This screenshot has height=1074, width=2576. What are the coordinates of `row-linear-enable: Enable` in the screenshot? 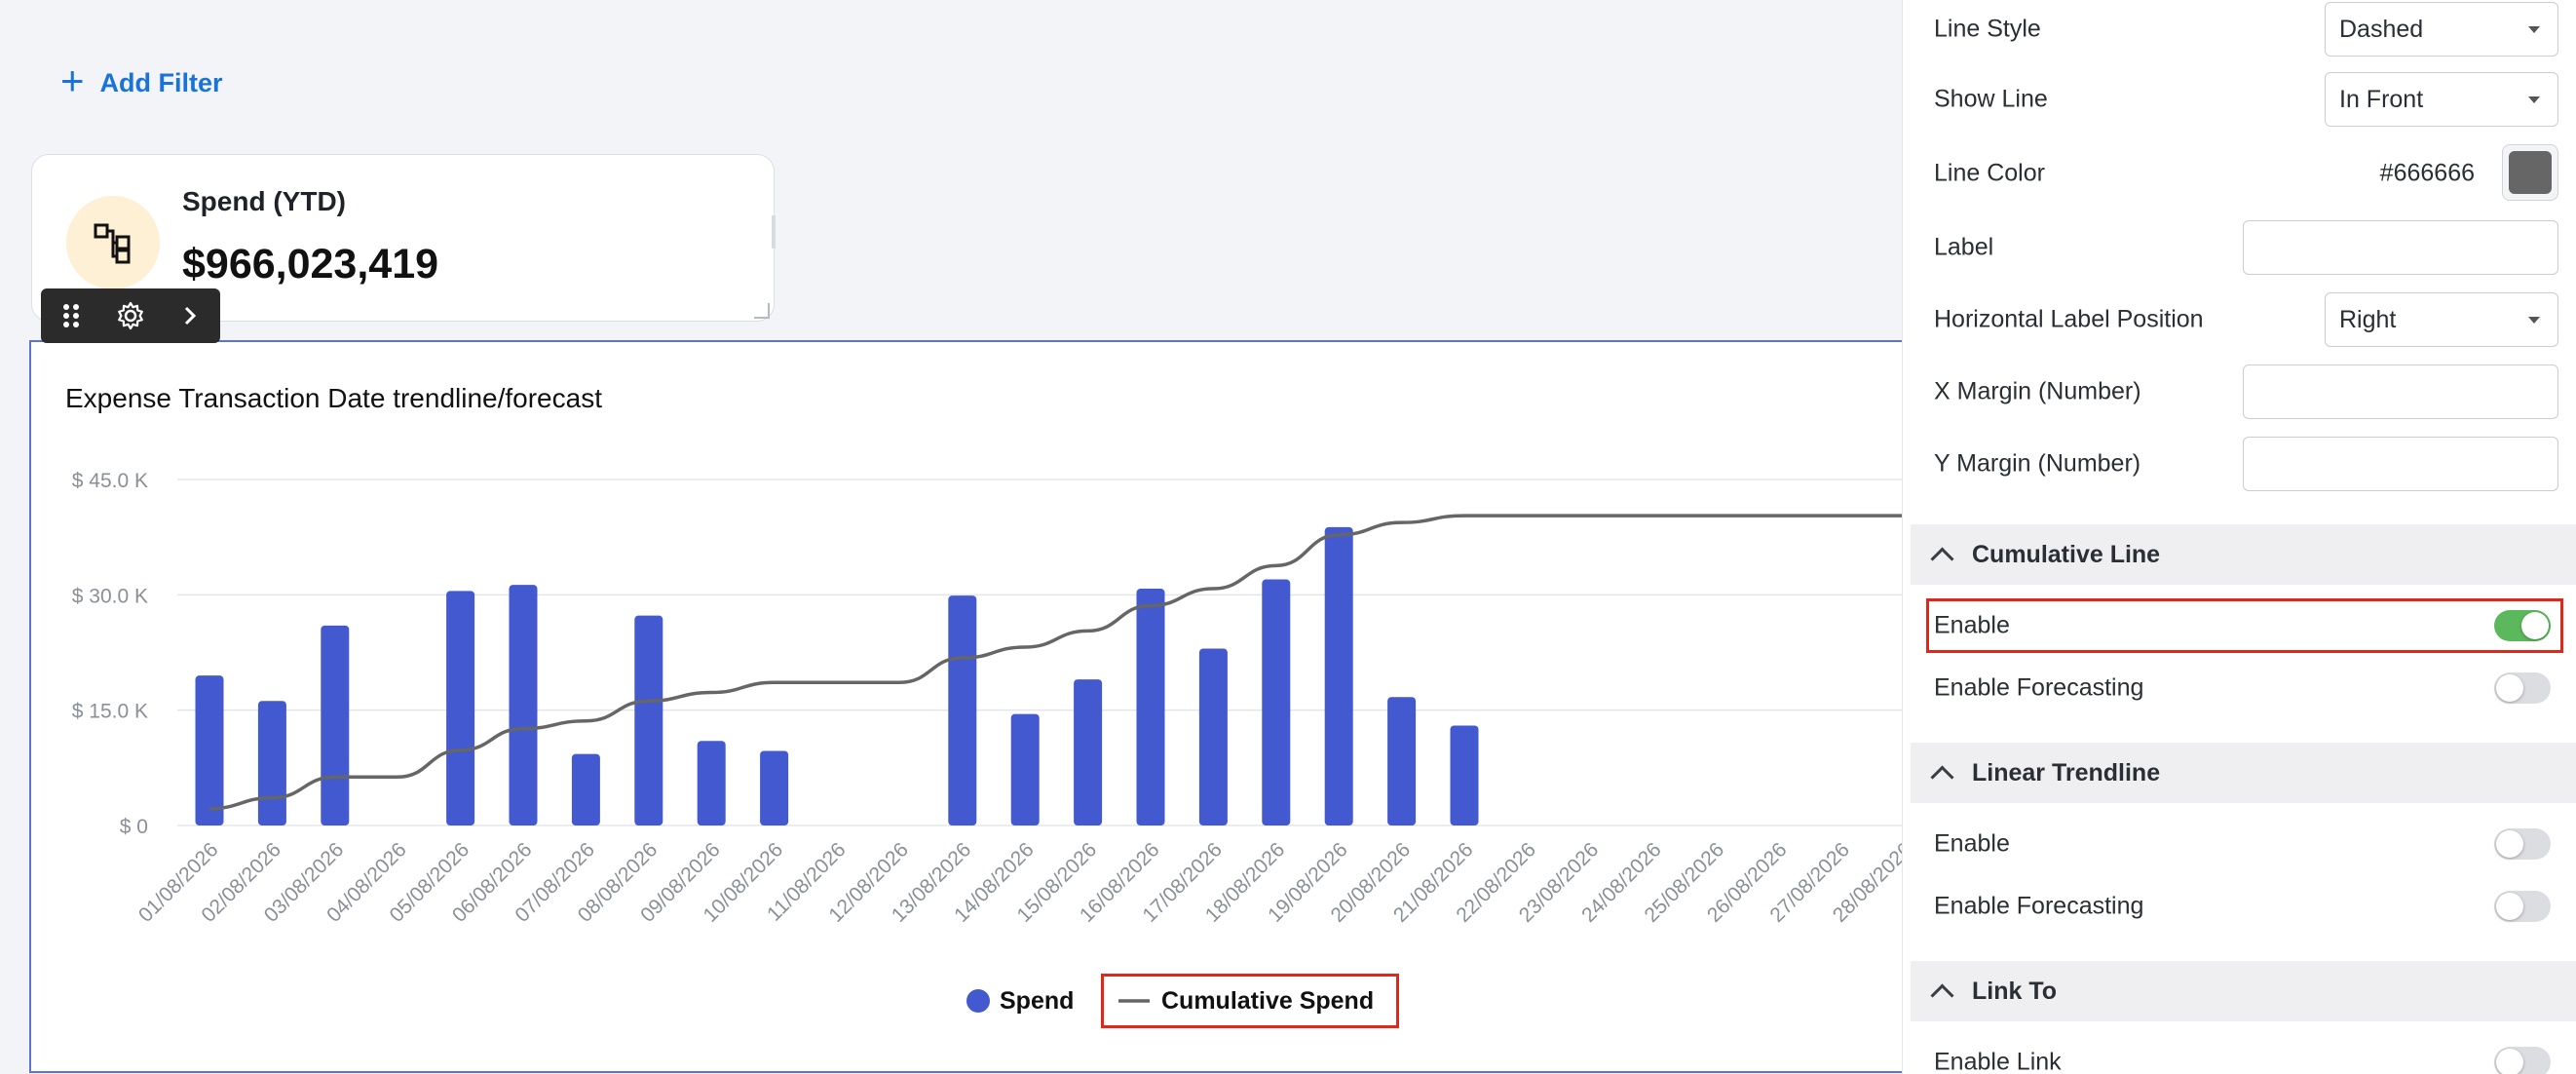 It's located at (2246, 844).